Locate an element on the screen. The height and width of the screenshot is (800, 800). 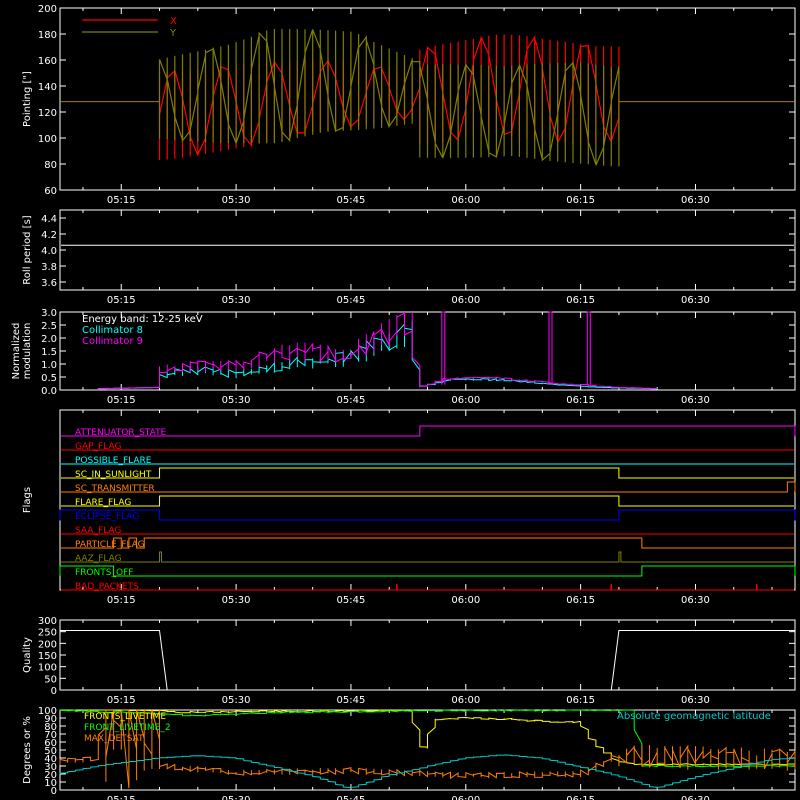
y-tick-label: 0 is located at coordinates (54, 691).